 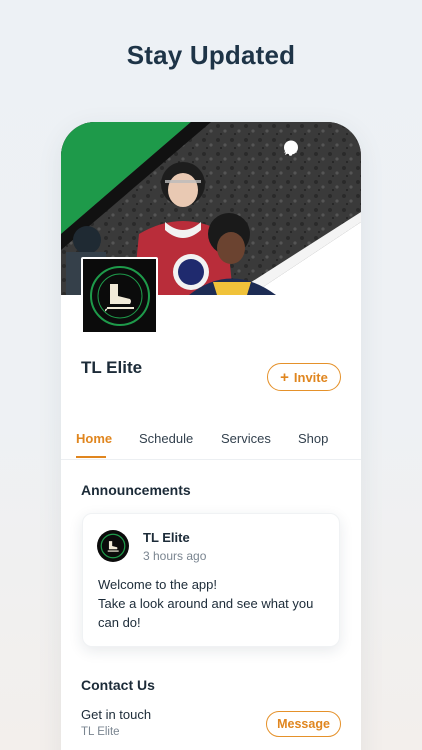 What do you see at coordinates (100, 732) in the screenshot?
I see `contact-subtitle: TL Elite` at bounding box center [100, 732].